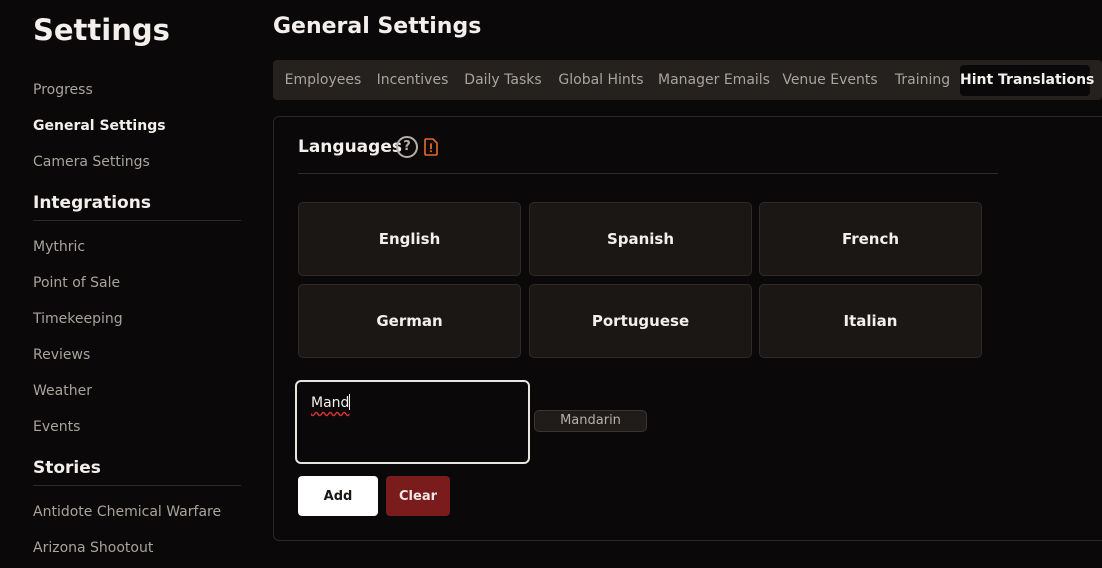 The image size is (1102, 568). What do you see at coordinates (330, 403) in the screenshot?
I see `language-input-value: Mand` at bounding box center [330, 403].